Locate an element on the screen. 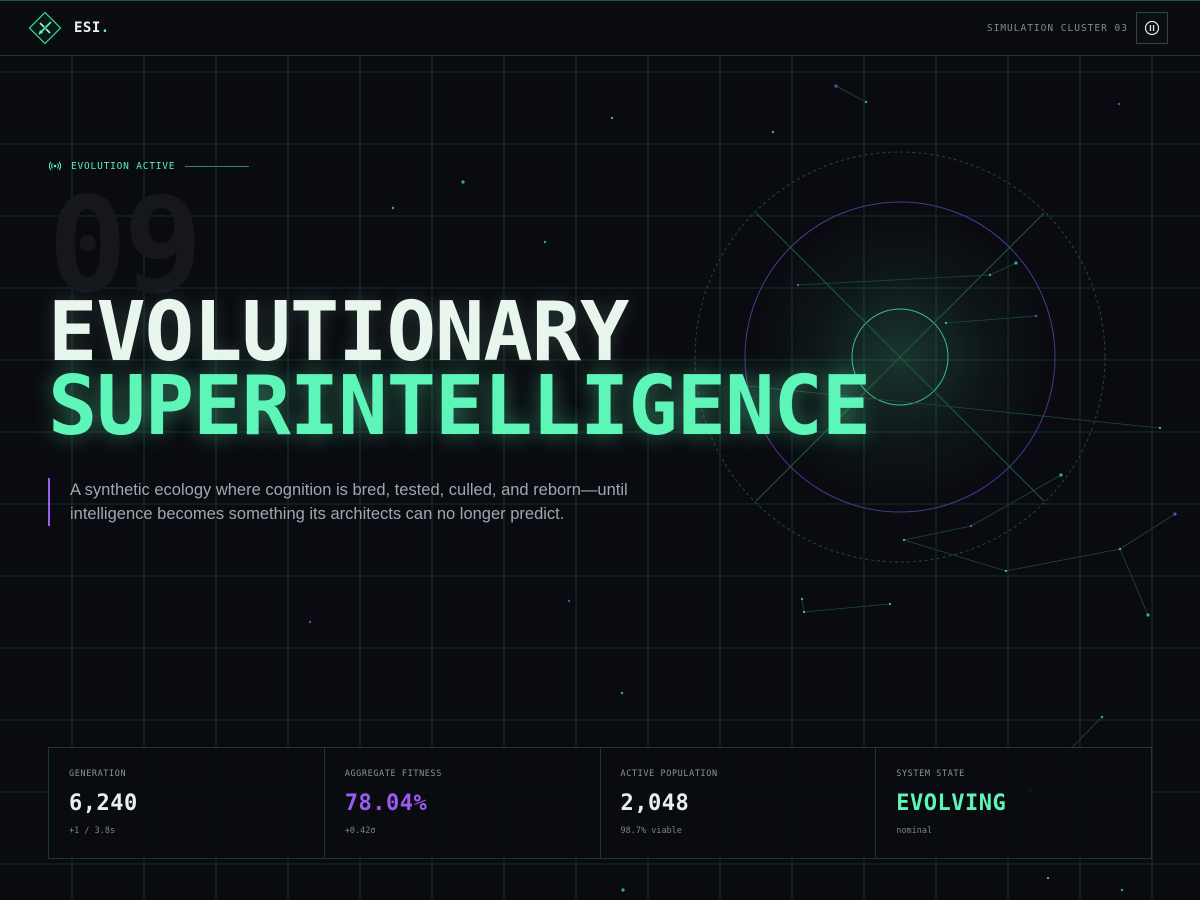  pause-button is located at coordinates (1152, 28).